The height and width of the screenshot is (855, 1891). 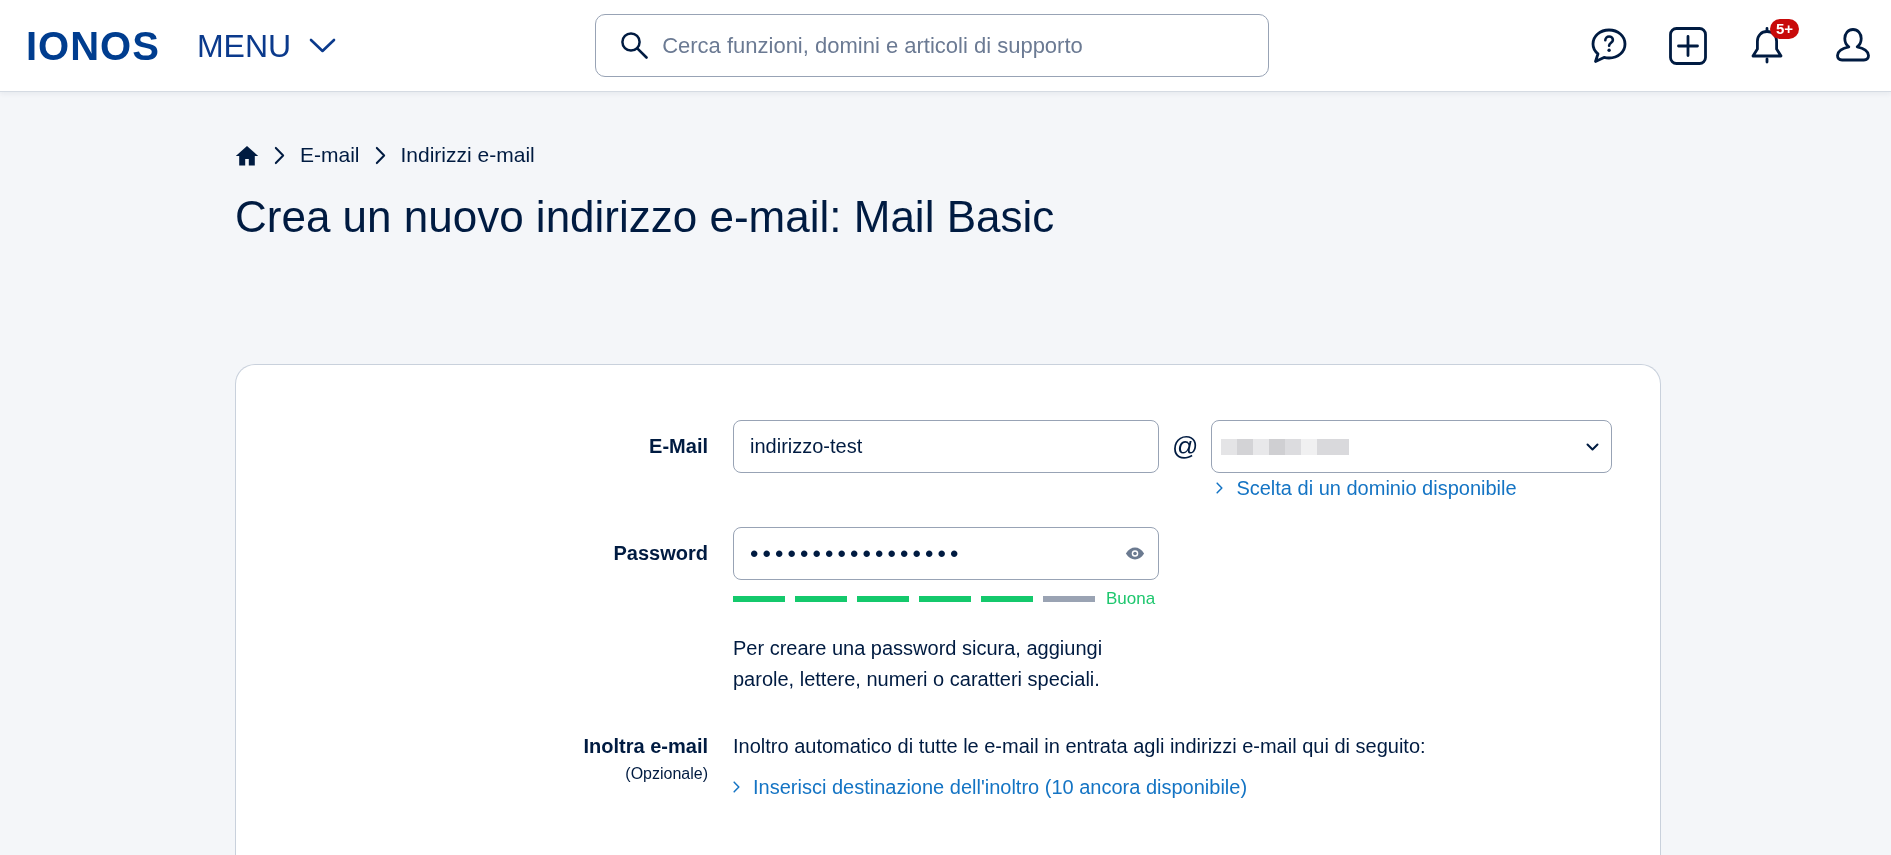 What do you see at coordinates (946, 446) in the screenshot?
I see `email-input: indirizzo-test` at bounding box center [946, 446].